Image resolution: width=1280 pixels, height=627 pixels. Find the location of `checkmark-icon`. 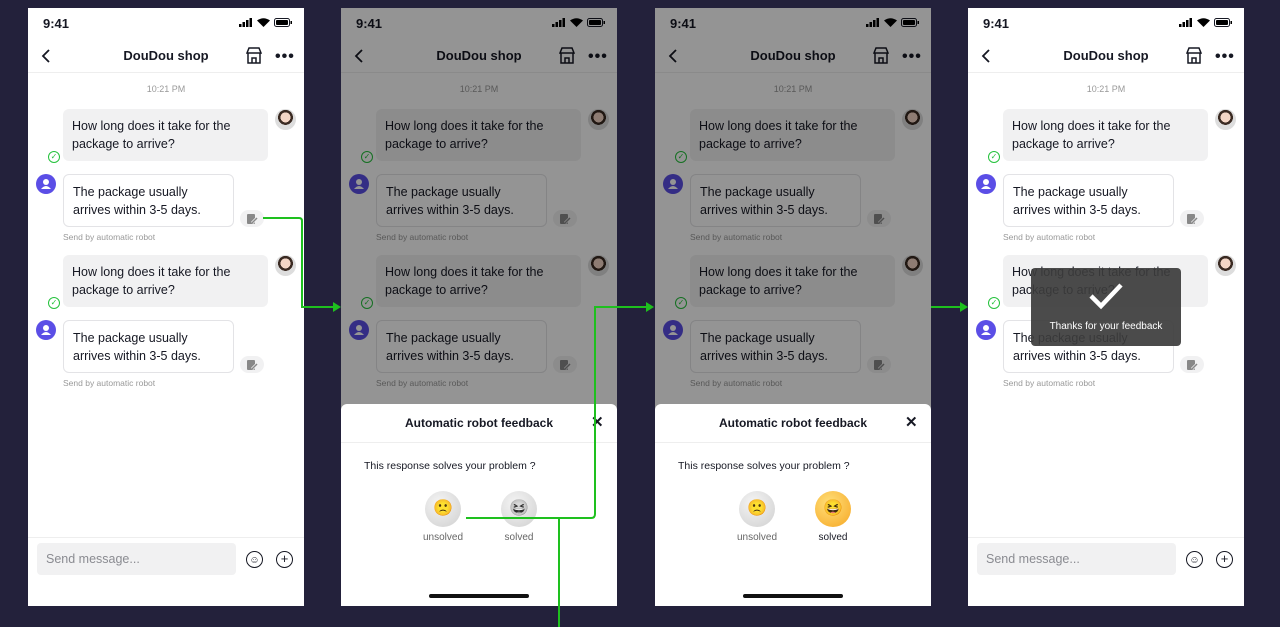

checkmark-icon is located at coordinates (1106, 296).